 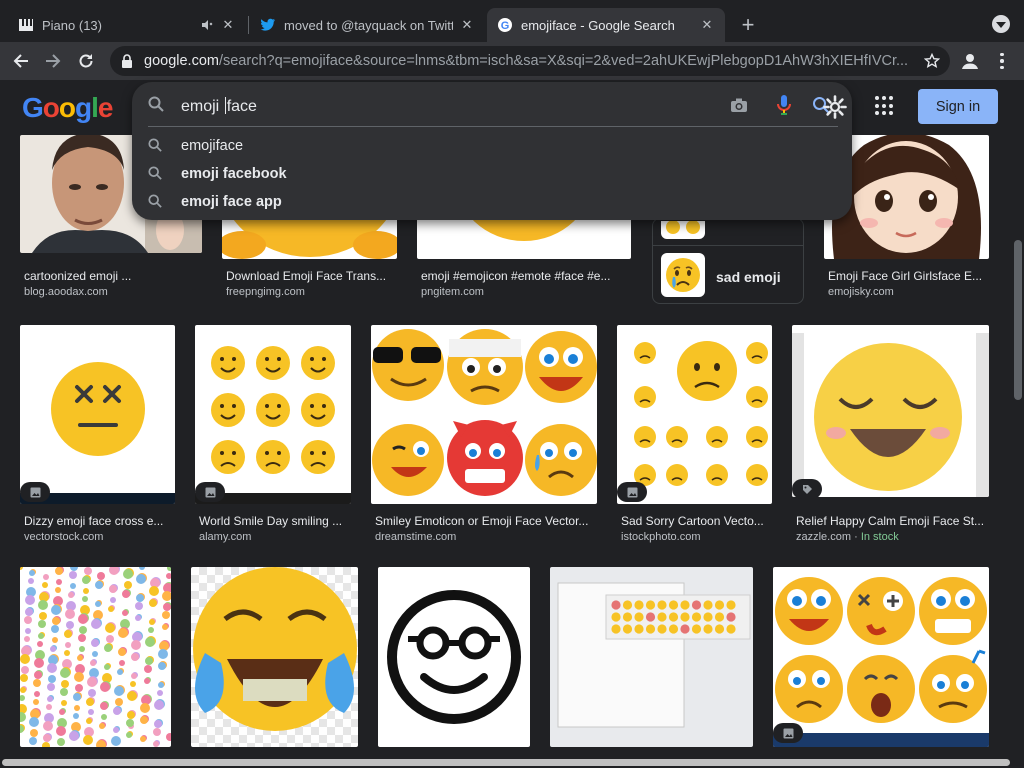 I want to click on search-box: emoji face, so click(x=492, y=104).